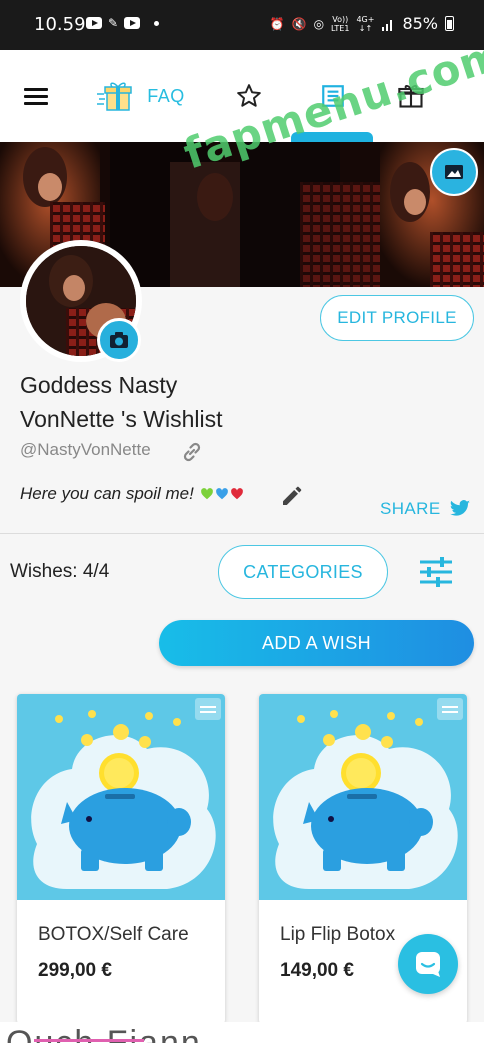  I want to click on app-header: FAQ, so click(242, 96).